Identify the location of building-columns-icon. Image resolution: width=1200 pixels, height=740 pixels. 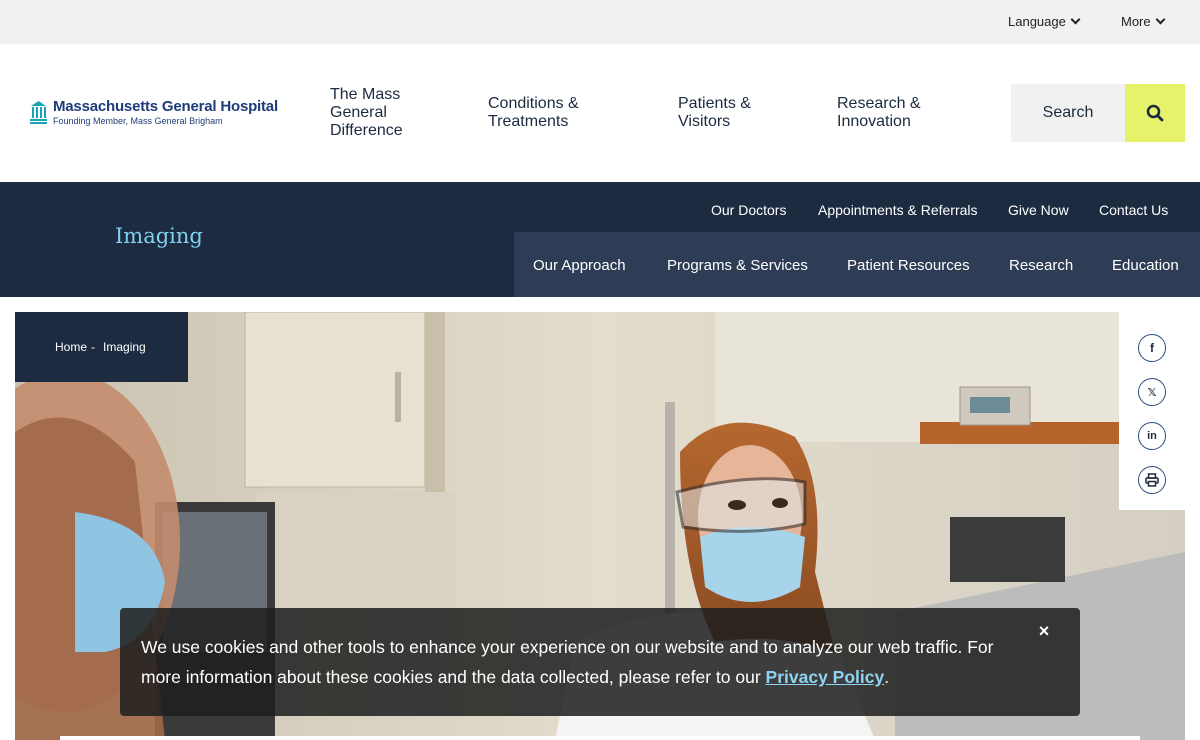
(38, 112).